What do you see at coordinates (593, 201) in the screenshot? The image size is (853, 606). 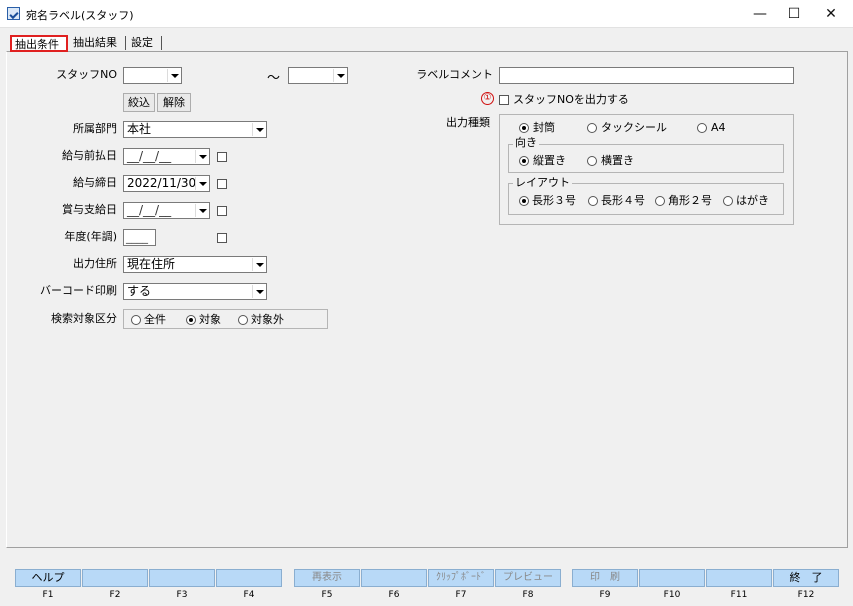 I see `layout-naga4-radio` at bounding box center [593, 201].